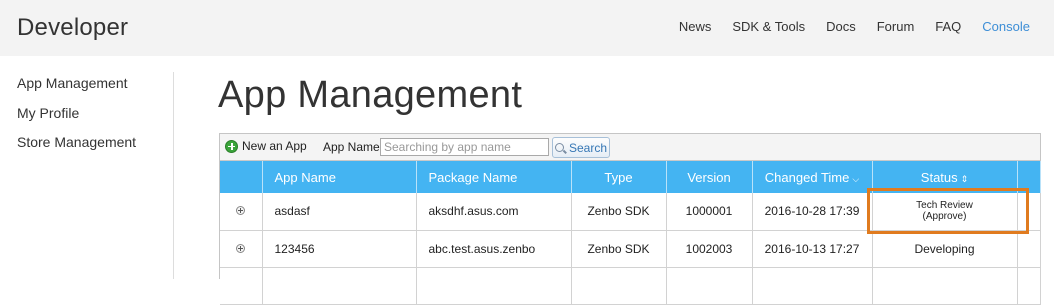 The image size is (1054, 305). Describe the element at coordinates (812, 286) in the screenshot. I see `cell-changed-time` at that location.